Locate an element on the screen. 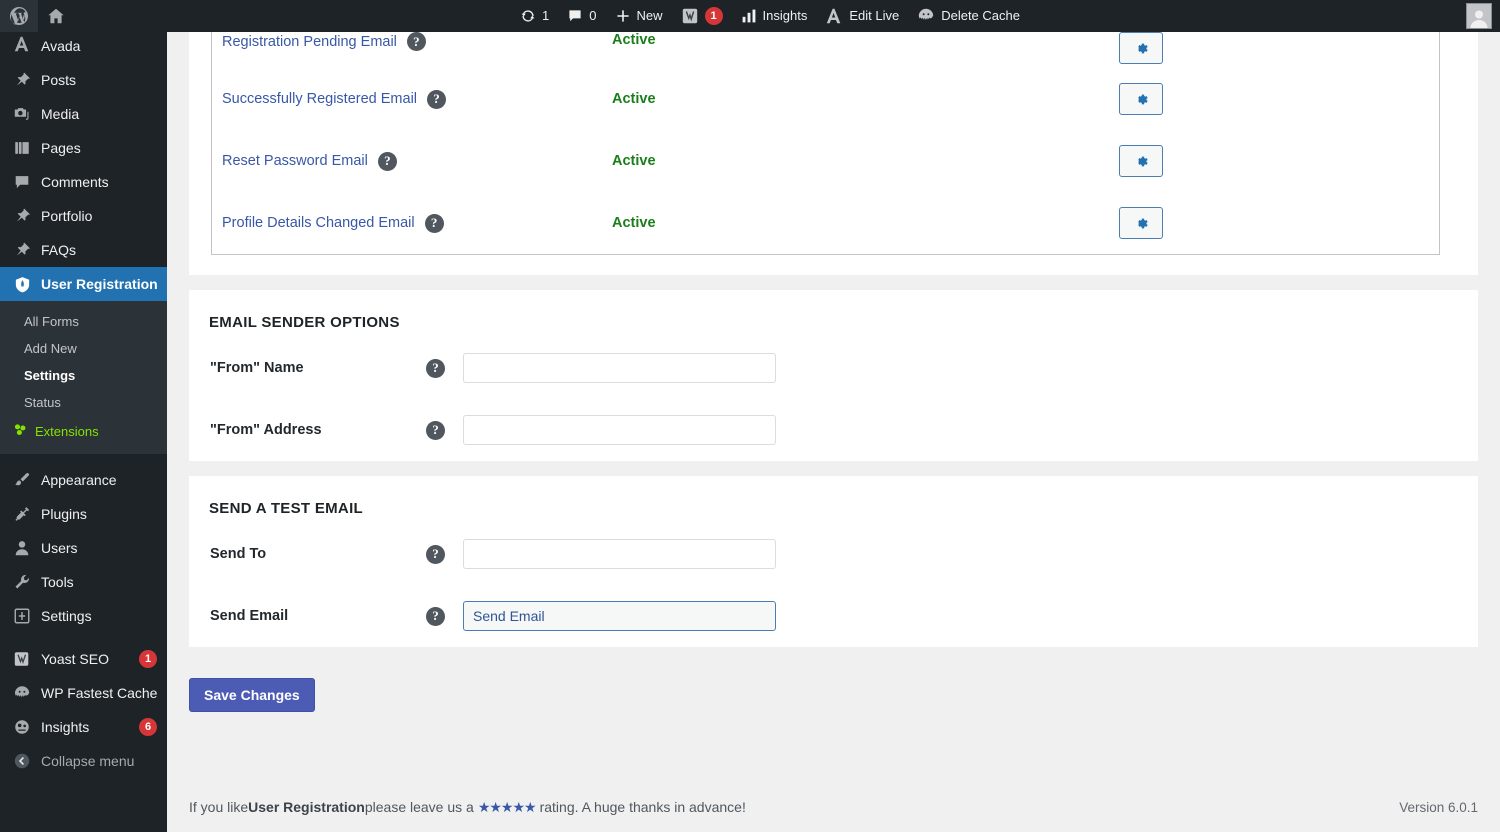 This screenshot has width=1500, height=832. send-email-label: Send Email is located at coordinates (249, 616).